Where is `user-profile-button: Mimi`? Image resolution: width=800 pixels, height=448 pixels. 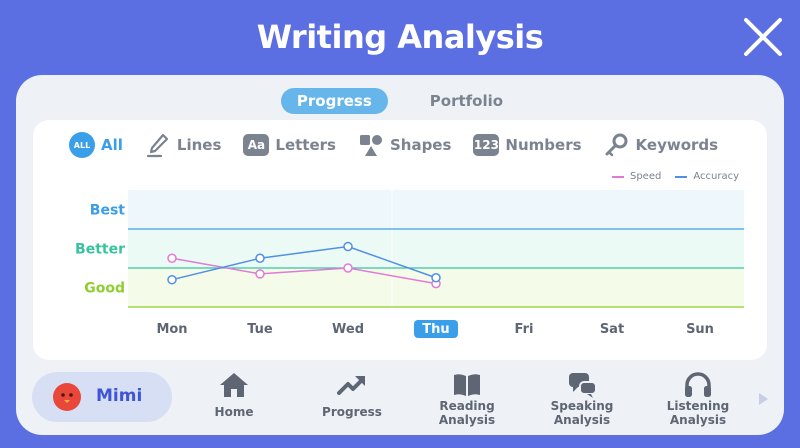
user-profile-button: Mimi is located at coordinates (102, 397).